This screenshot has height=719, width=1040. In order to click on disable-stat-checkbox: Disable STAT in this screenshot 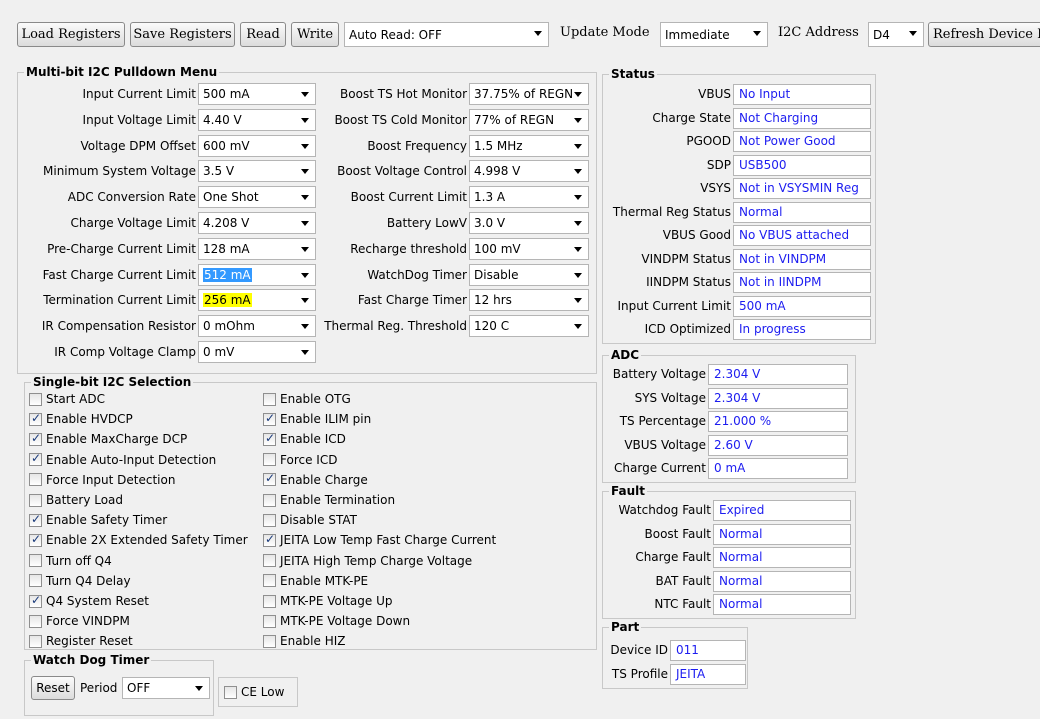, I will do `click(310, 520)`.